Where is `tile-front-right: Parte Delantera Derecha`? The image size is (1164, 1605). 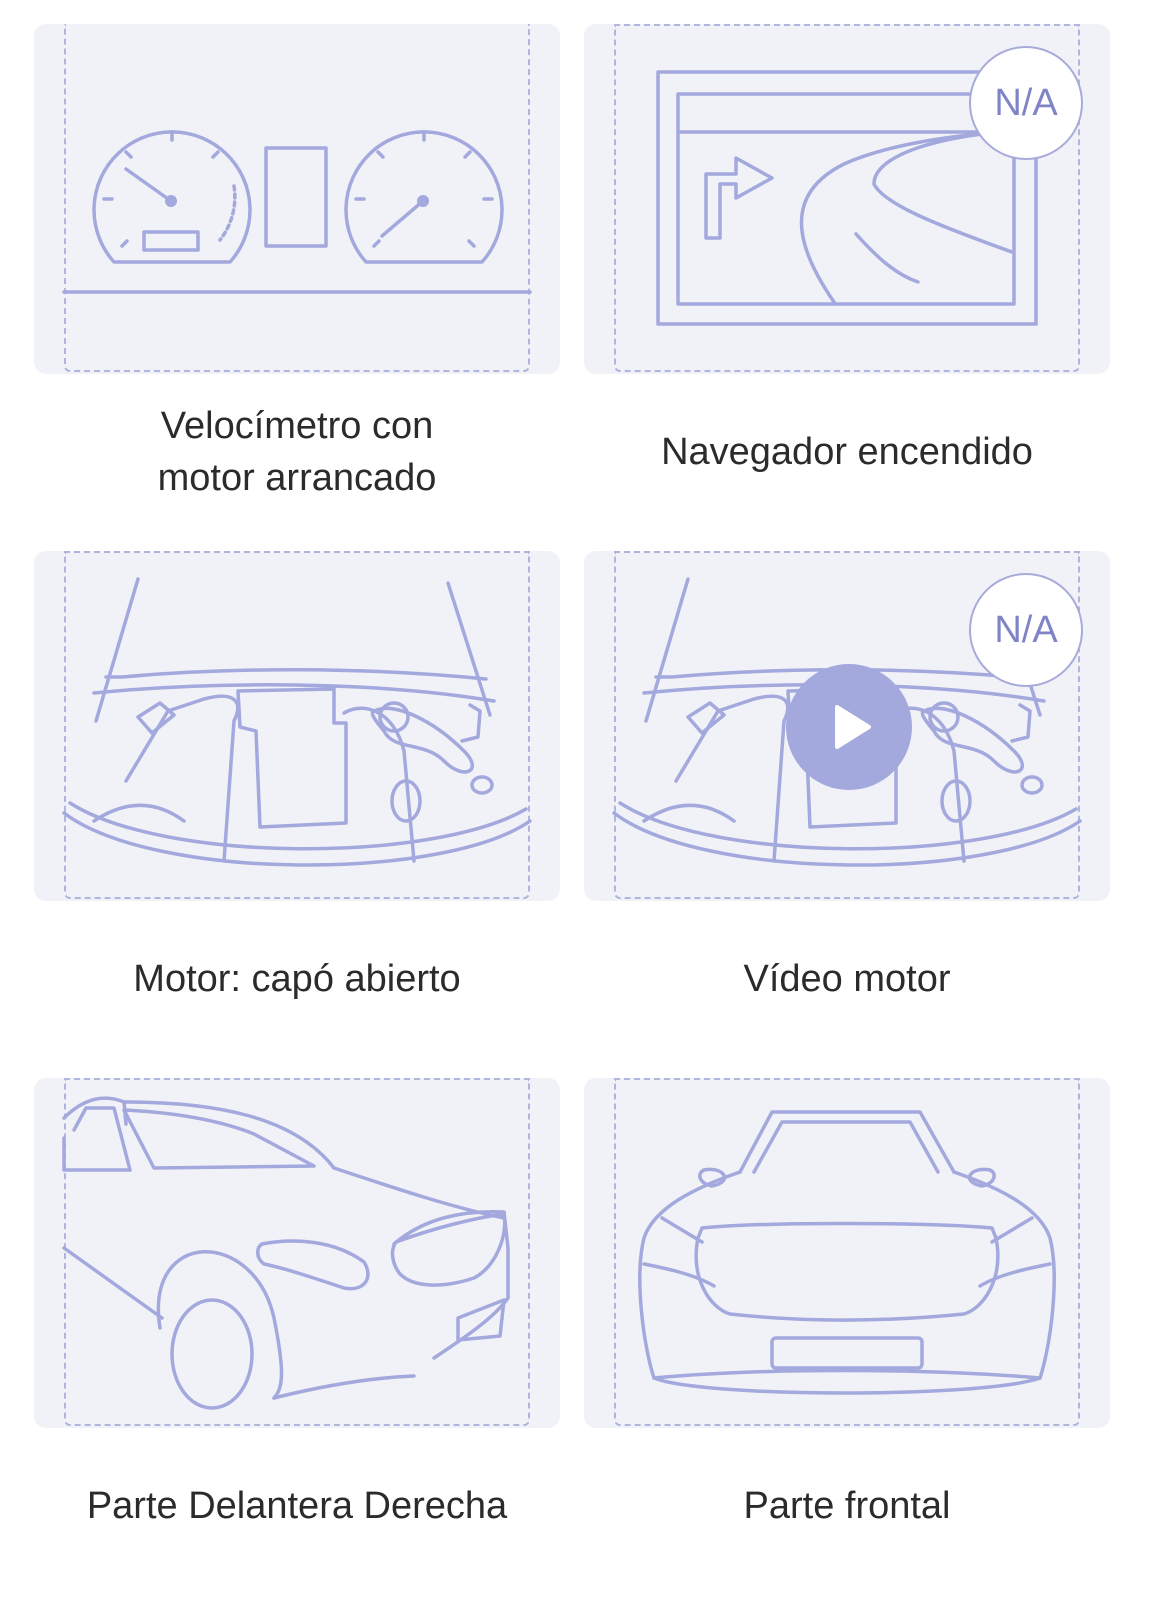 tile-front-right: Parte Delantera Derecha is located at coordinates (297, 1341).